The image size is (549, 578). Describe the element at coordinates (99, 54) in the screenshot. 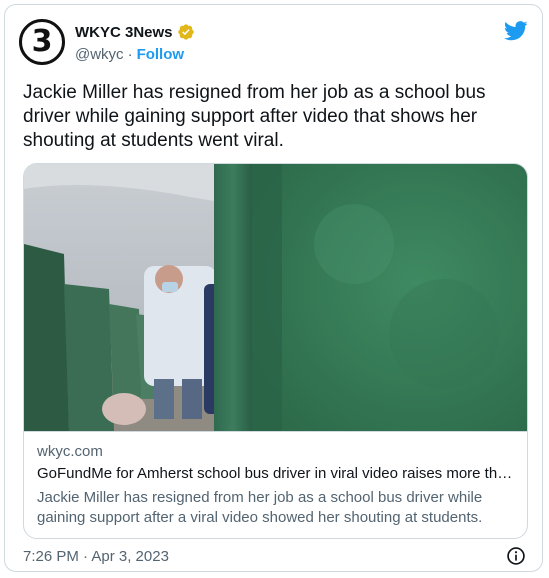

I see `author-handle: @wkyc` at that location.